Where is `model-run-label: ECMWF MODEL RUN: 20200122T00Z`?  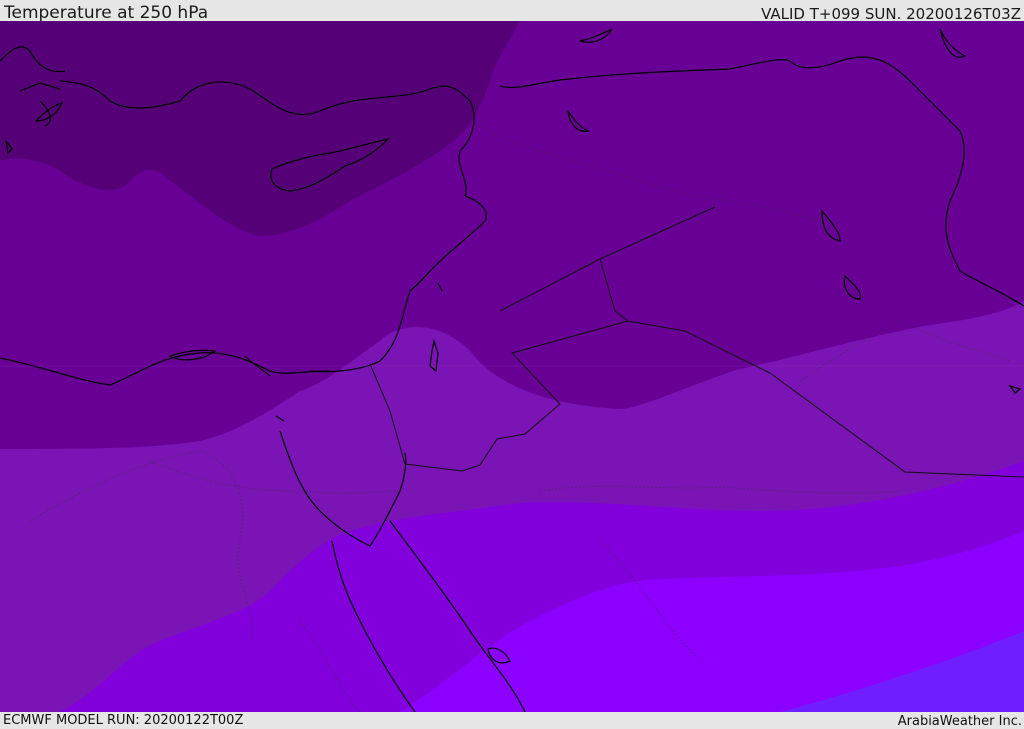
model-run-label: ECMWF MODEL RUN: 20200122T00Z is located at coordinates (123, 720).